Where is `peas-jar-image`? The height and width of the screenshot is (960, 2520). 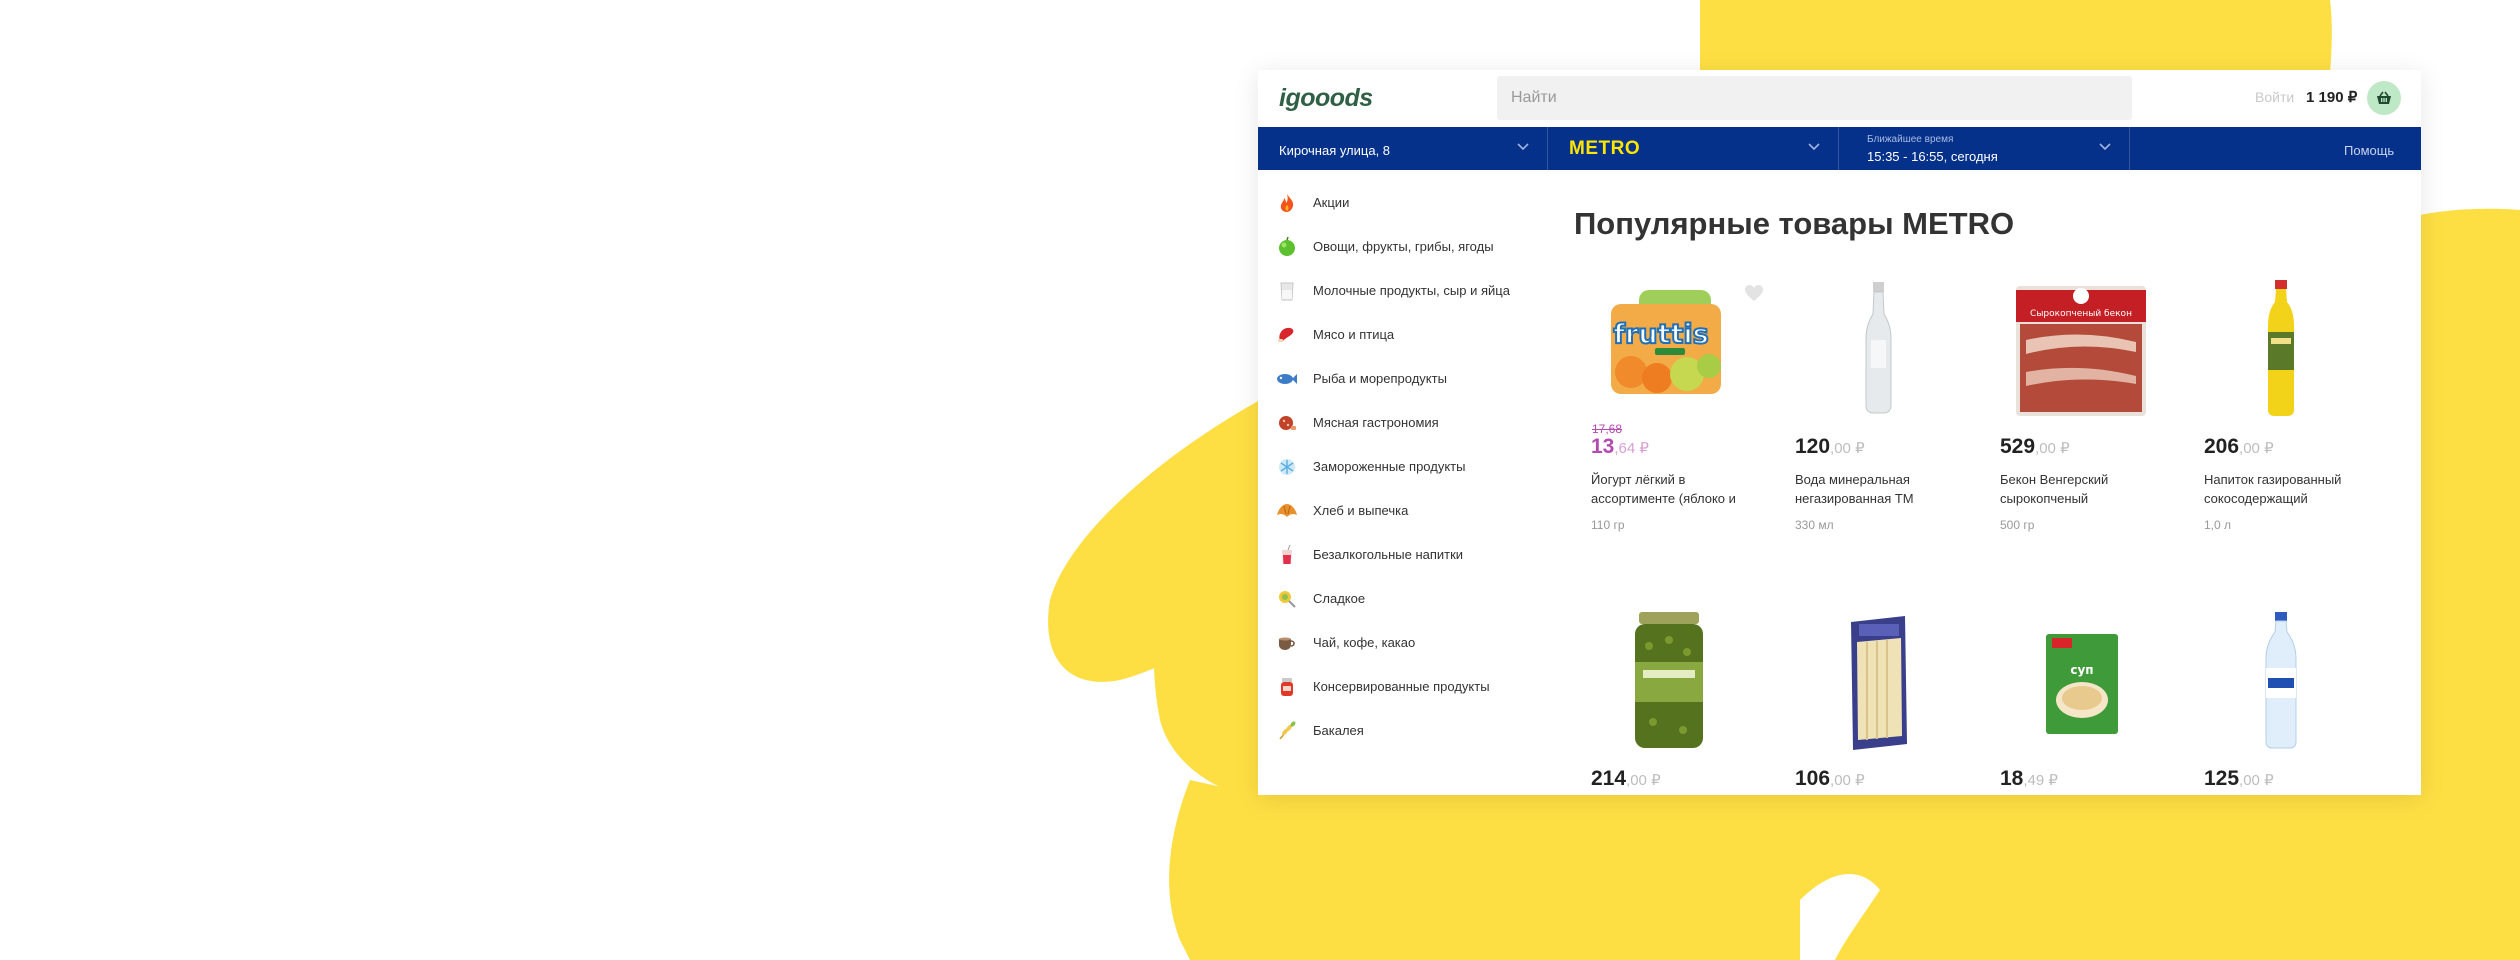
peas-jar-image is located at coordinates (1669, 680).